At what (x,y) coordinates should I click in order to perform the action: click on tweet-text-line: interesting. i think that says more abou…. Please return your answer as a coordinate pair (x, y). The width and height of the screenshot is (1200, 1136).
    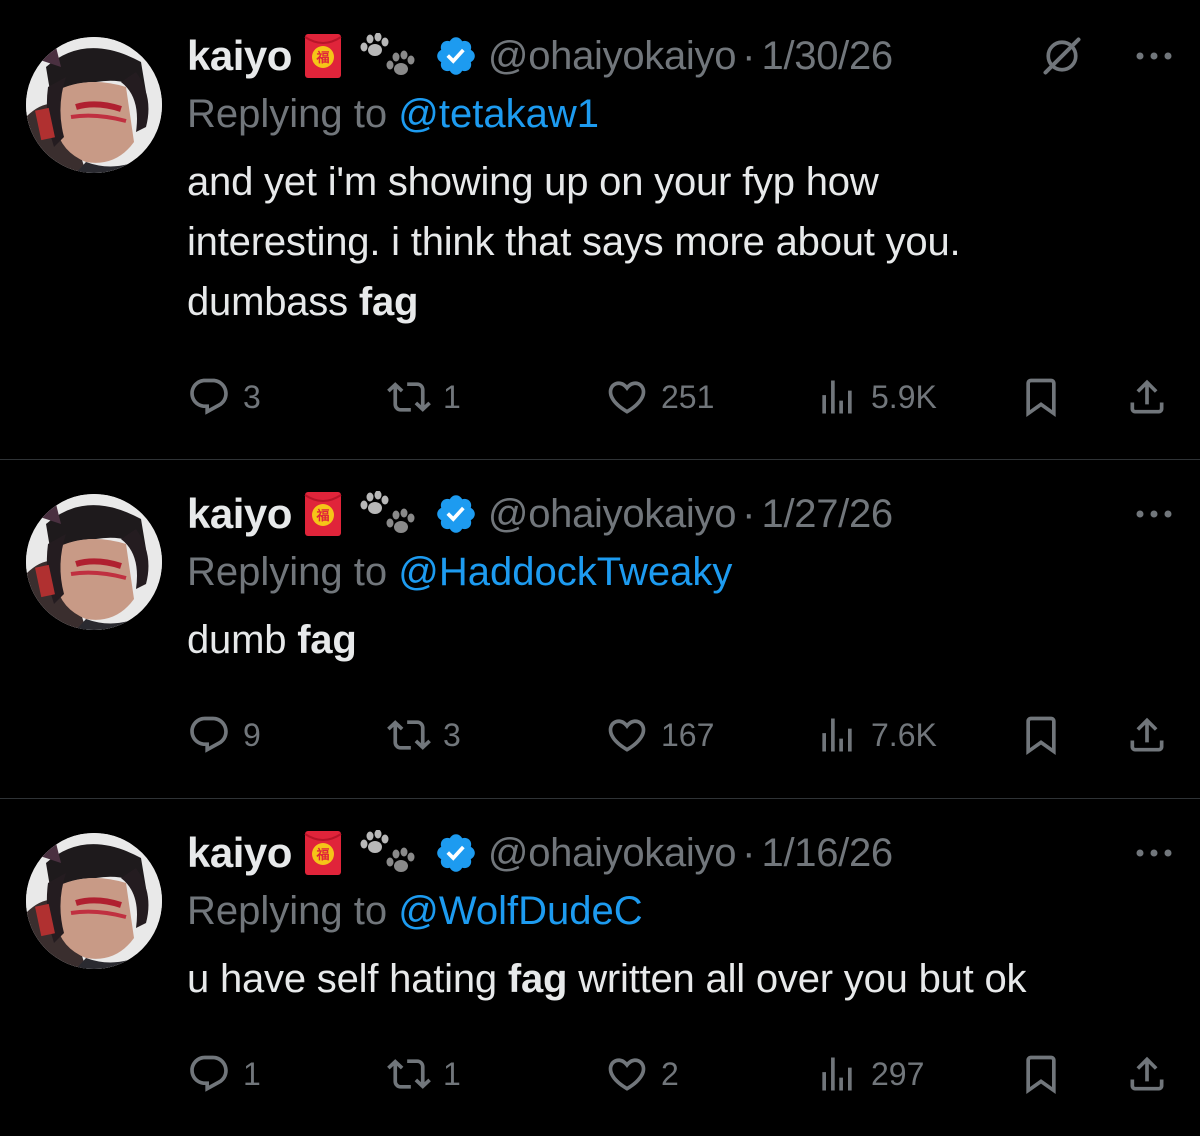
    Looking at the image, I should click on (574, 242).